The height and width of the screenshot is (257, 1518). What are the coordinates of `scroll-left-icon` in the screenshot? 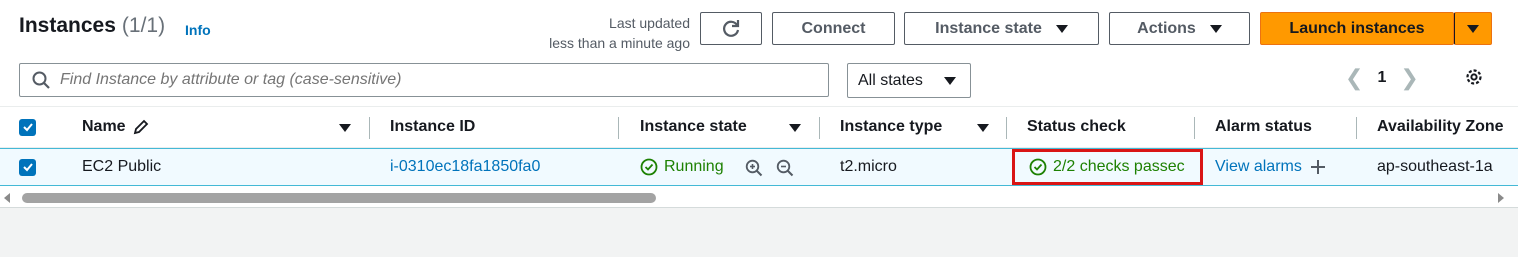 It's located at (7, 198).